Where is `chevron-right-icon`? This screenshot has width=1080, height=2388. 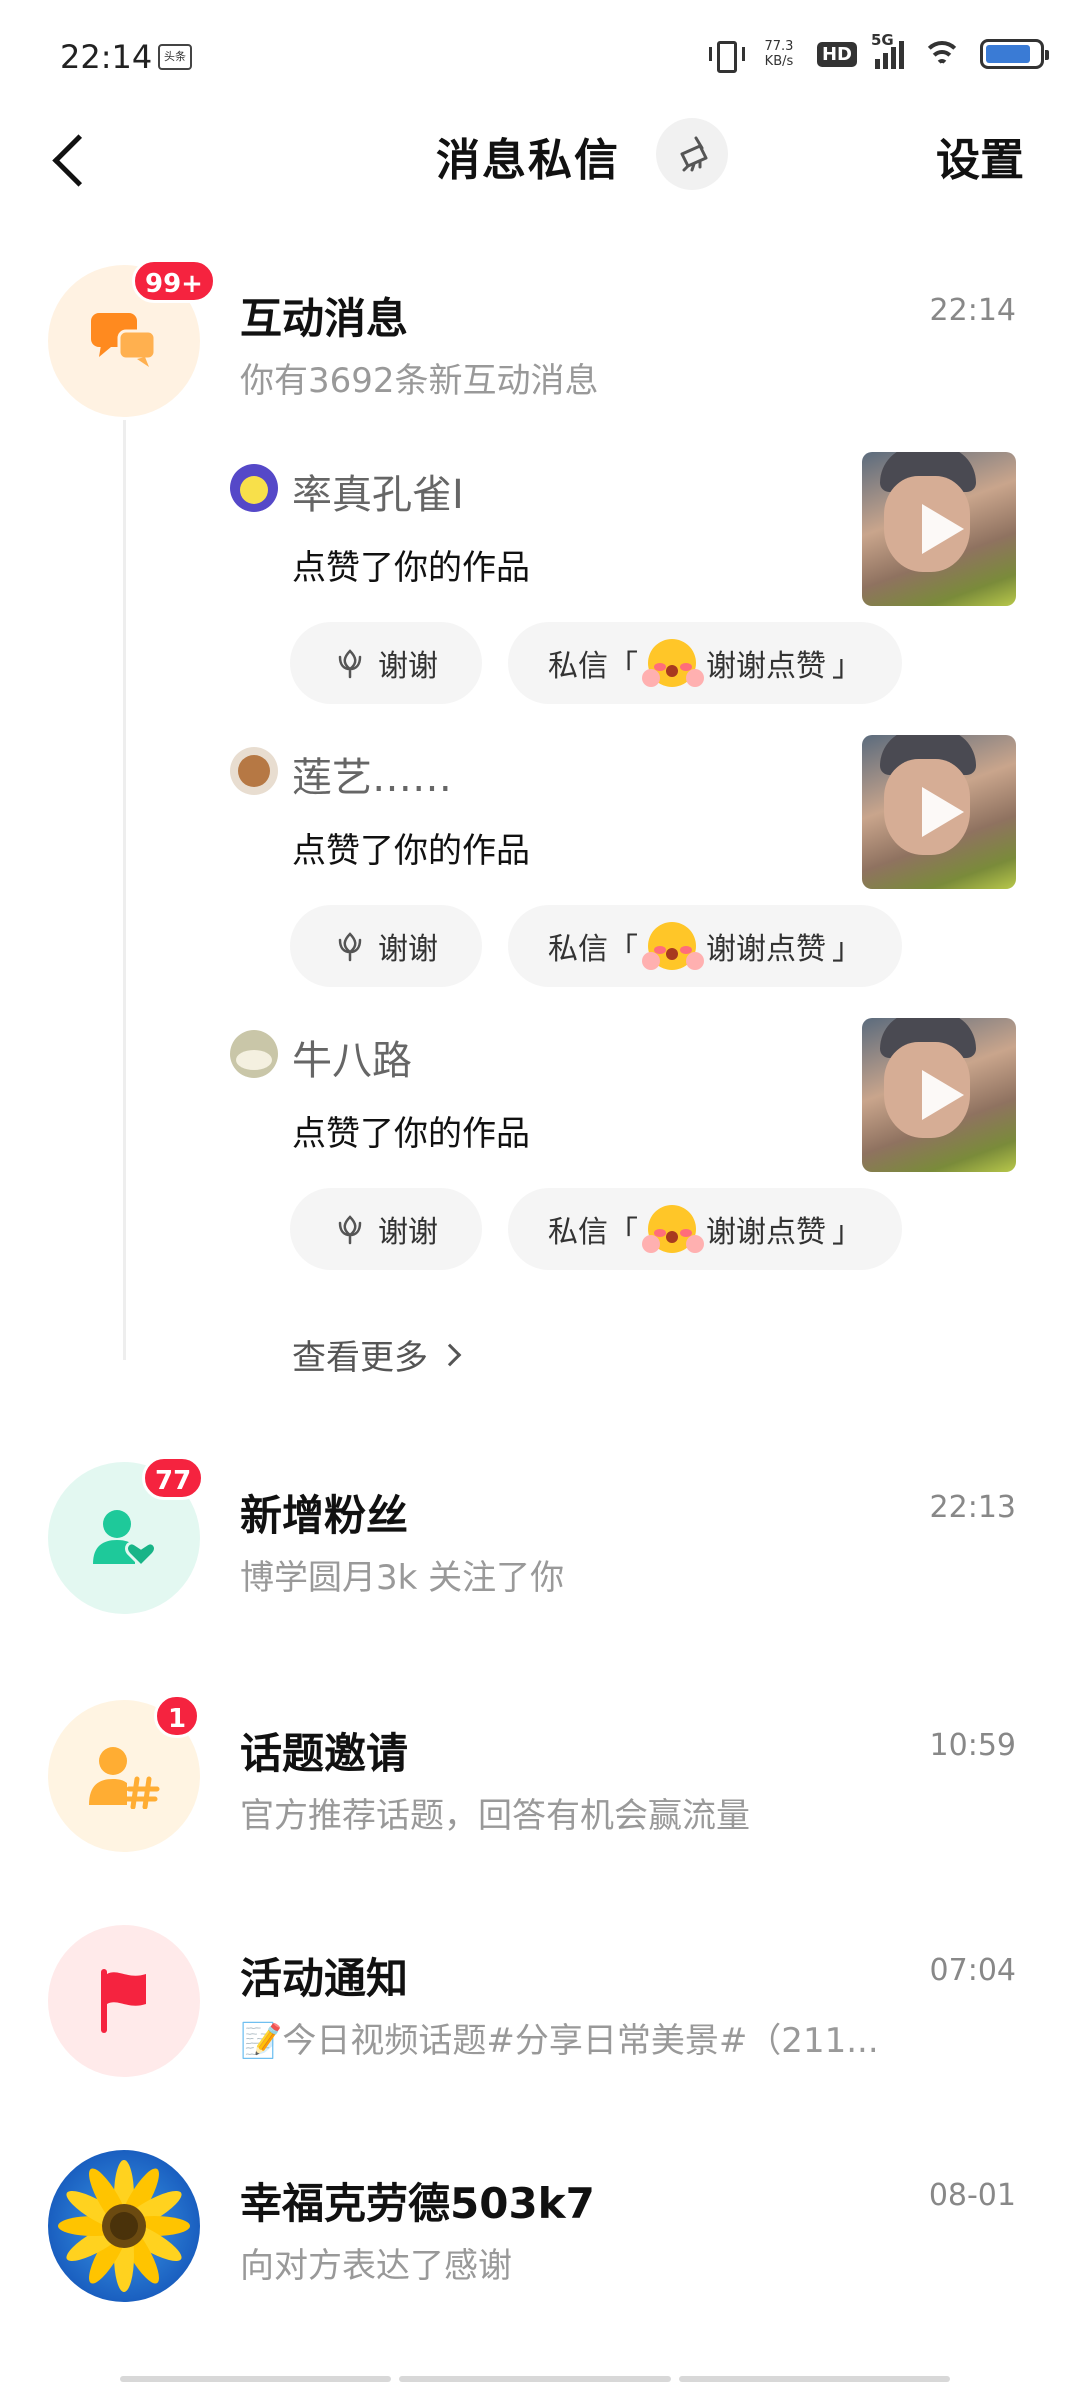 chevron-right-icon is located at coordinates (450, 1354).